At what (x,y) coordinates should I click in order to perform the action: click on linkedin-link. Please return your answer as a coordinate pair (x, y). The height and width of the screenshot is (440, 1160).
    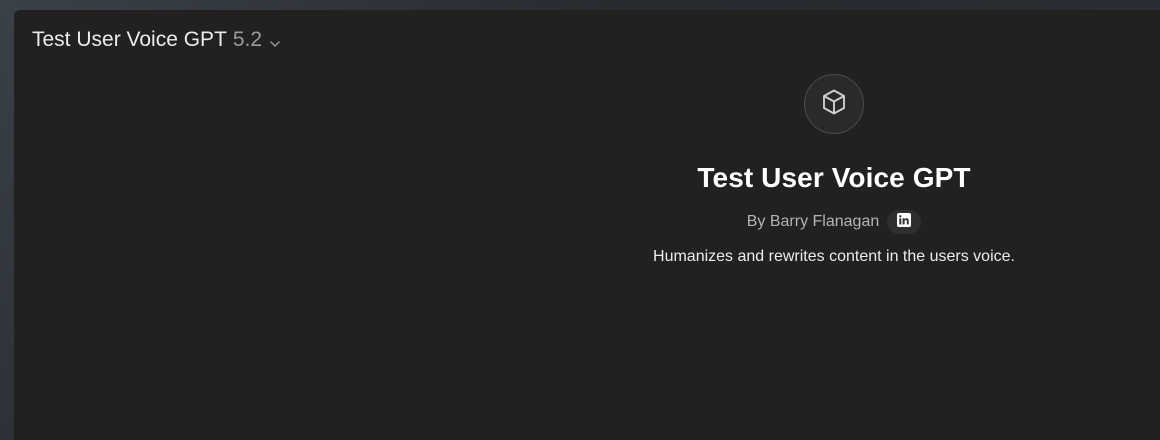
    Looking at the image, I should click on (904, 222).